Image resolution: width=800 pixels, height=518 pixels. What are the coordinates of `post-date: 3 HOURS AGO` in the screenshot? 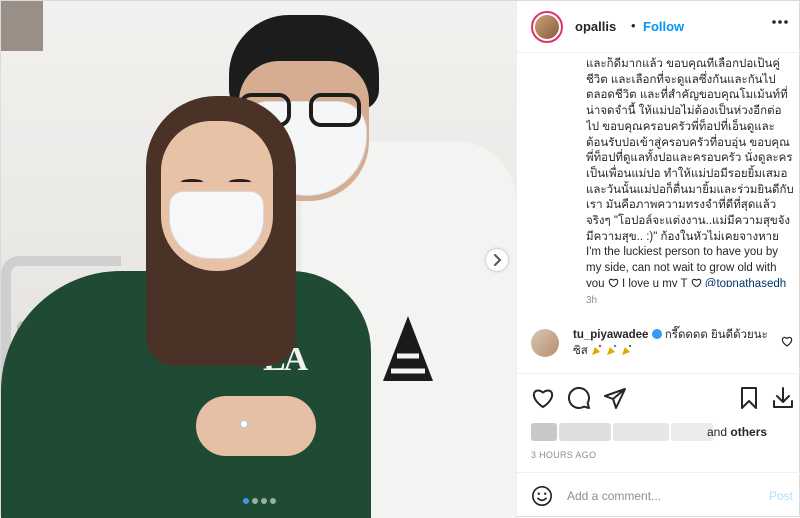 It's located at (563, 455).